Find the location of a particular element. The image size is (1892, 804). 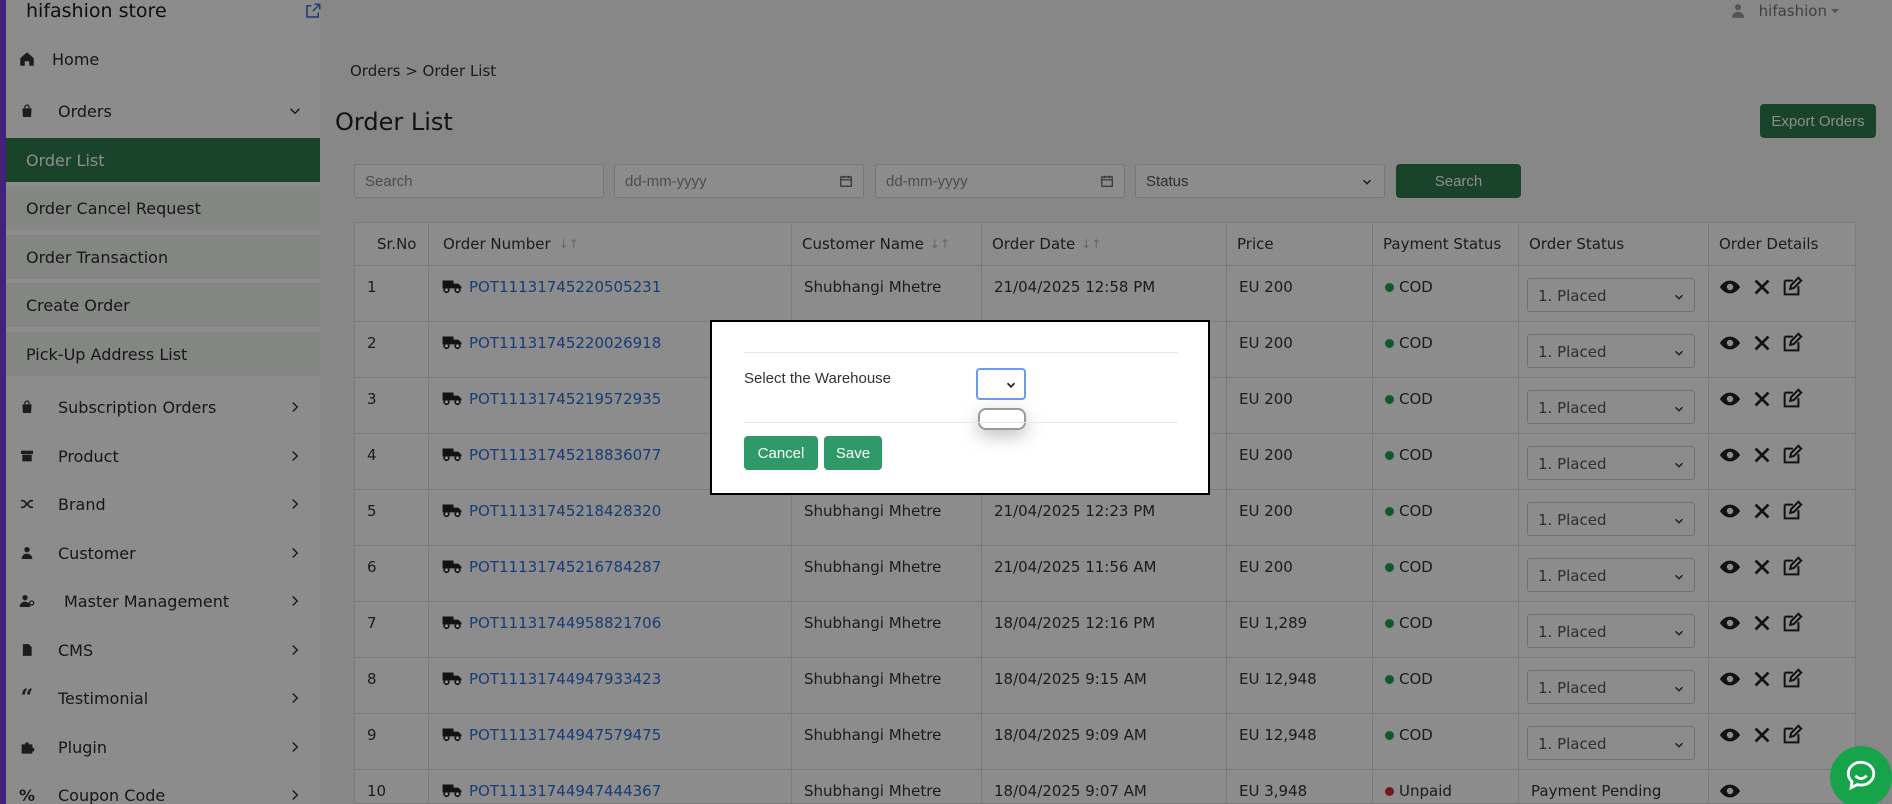

warehouse-select is located at coordinates (1001, 384).